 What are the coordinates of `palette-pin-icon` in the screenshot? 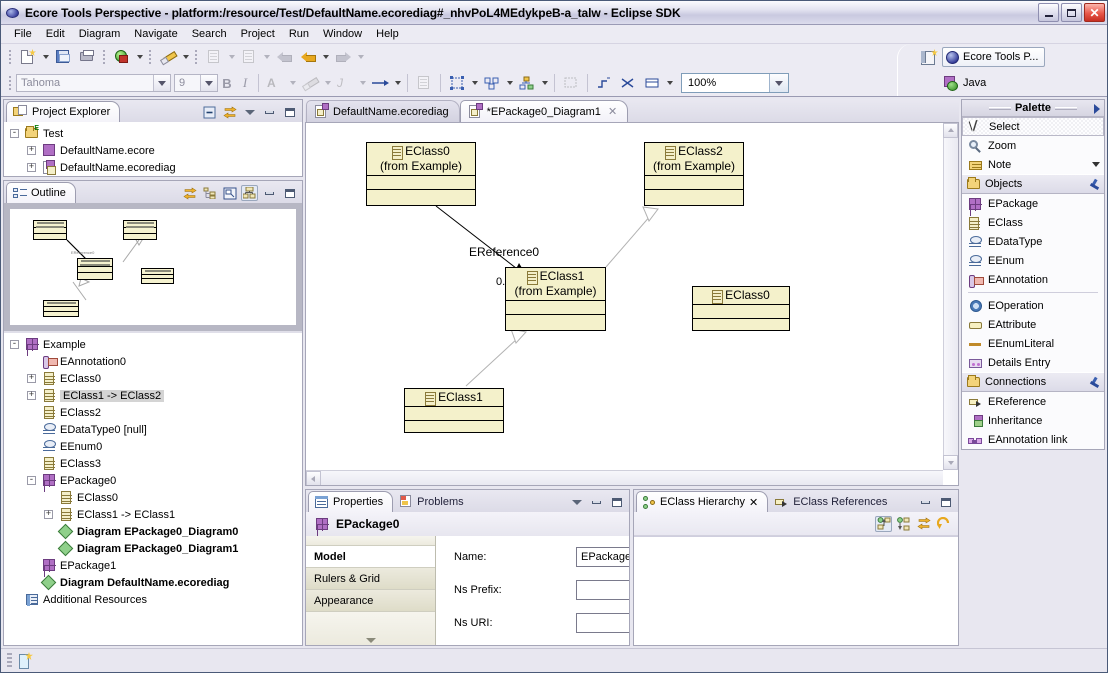 It's located at (1097, 109).